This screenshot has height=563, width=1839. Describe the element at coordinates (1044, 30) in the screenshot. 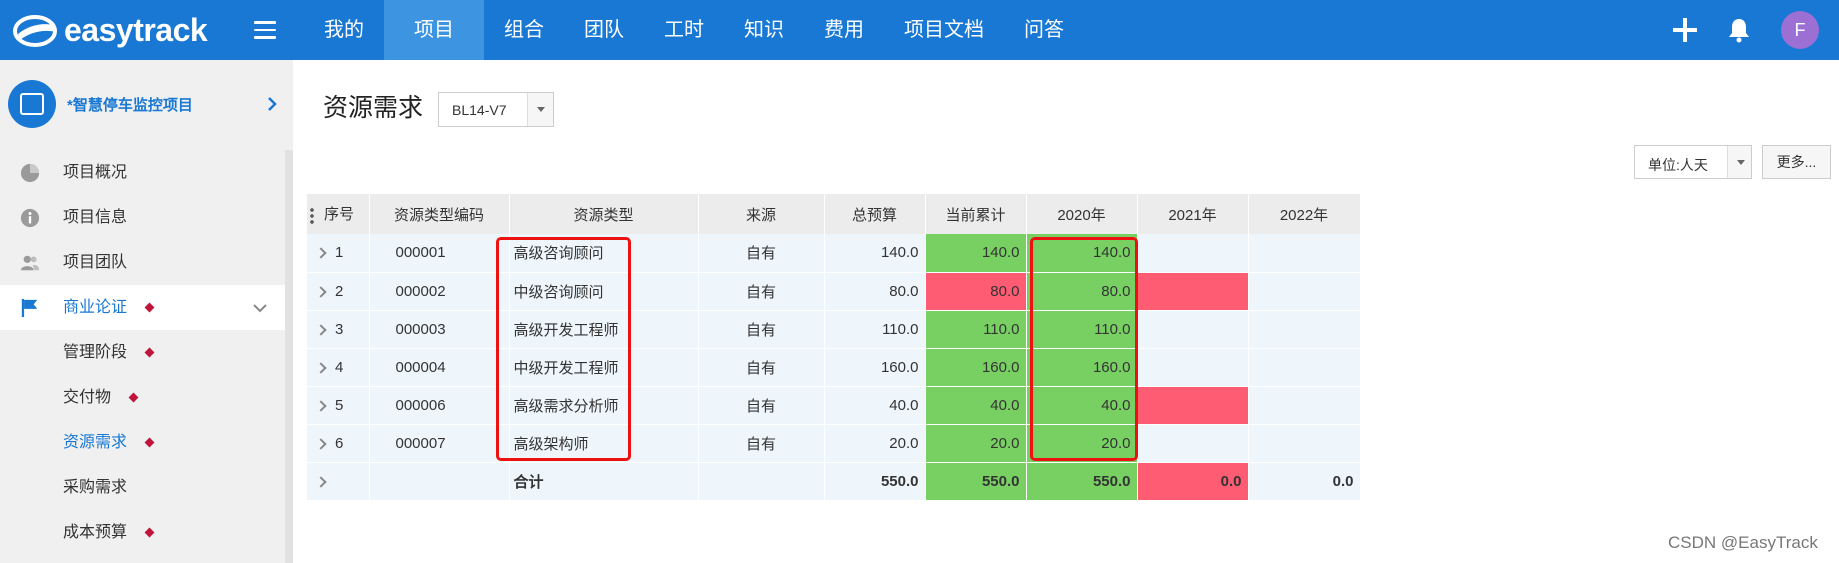

I see `nav-item-qa: 问答` at that location.